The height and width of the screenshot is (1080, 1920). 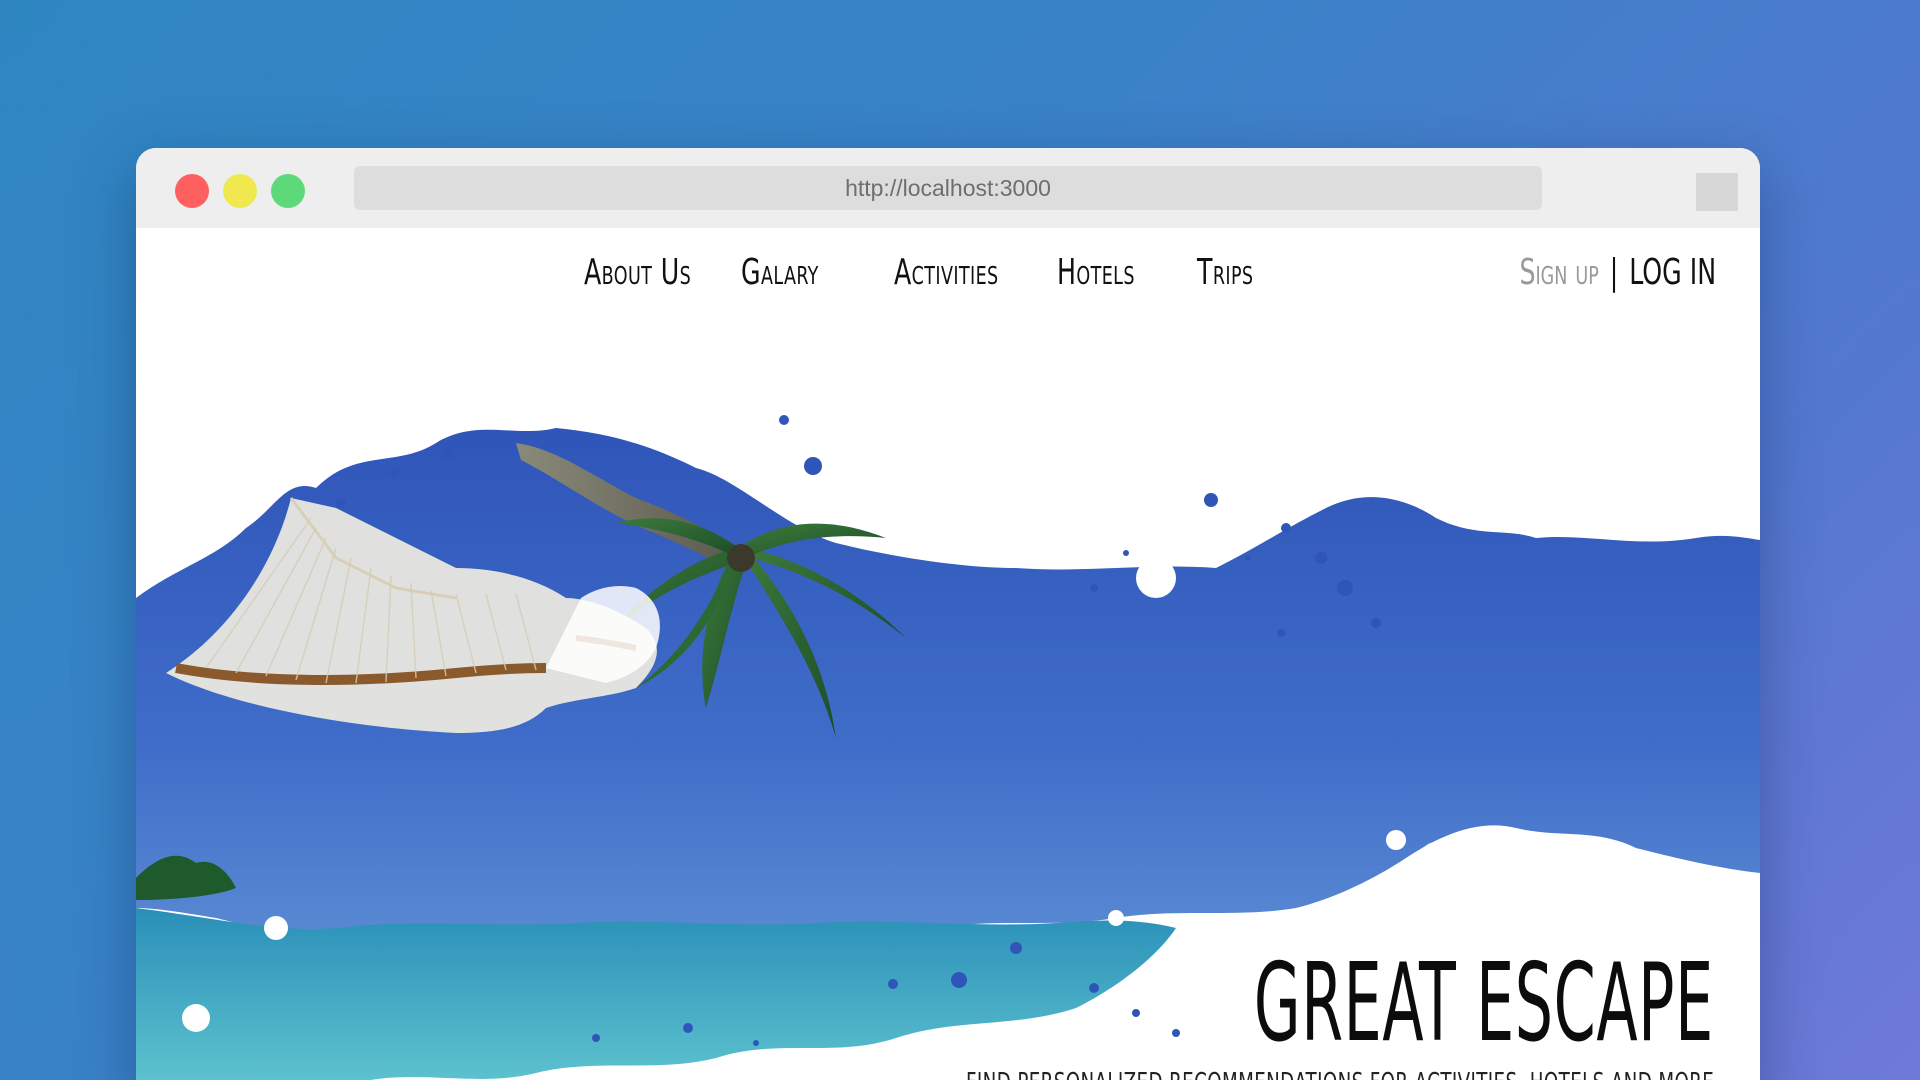 What do you see at coordinates (1717, 192) in the screenshot?
I see `browser-extension-icon` at bounding box center [1717, 192].